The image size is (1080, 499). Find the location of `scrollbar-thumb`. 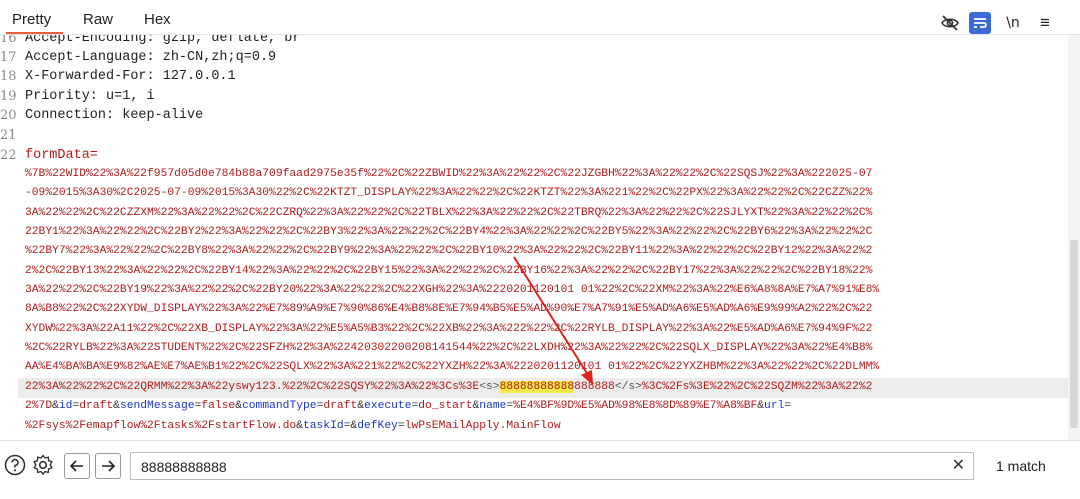

scrollbar-thumb is located at coordinates (1074, 334).